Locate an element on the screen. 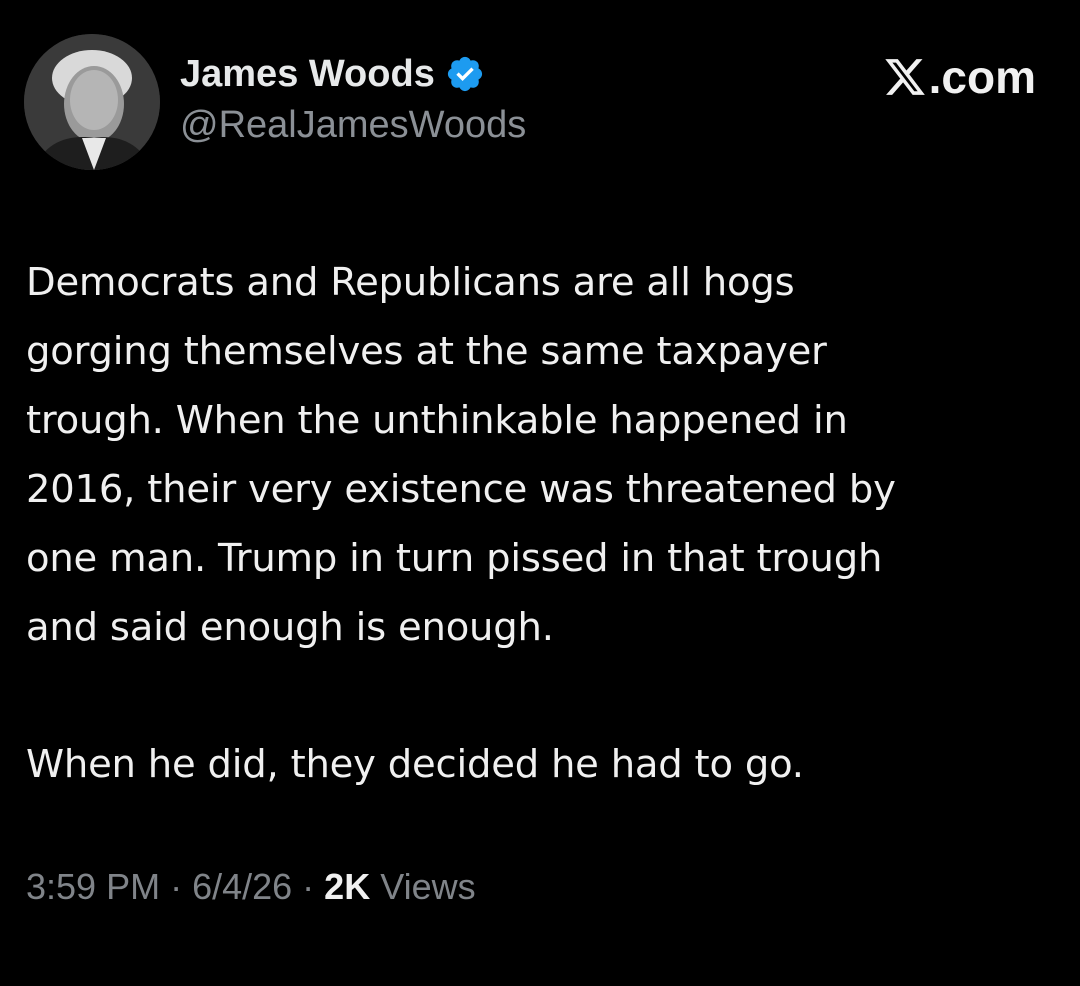 Image resolution: width=1080 pixels, height=986 pixels. x-logo-icon is located at coordinates (904, 77).